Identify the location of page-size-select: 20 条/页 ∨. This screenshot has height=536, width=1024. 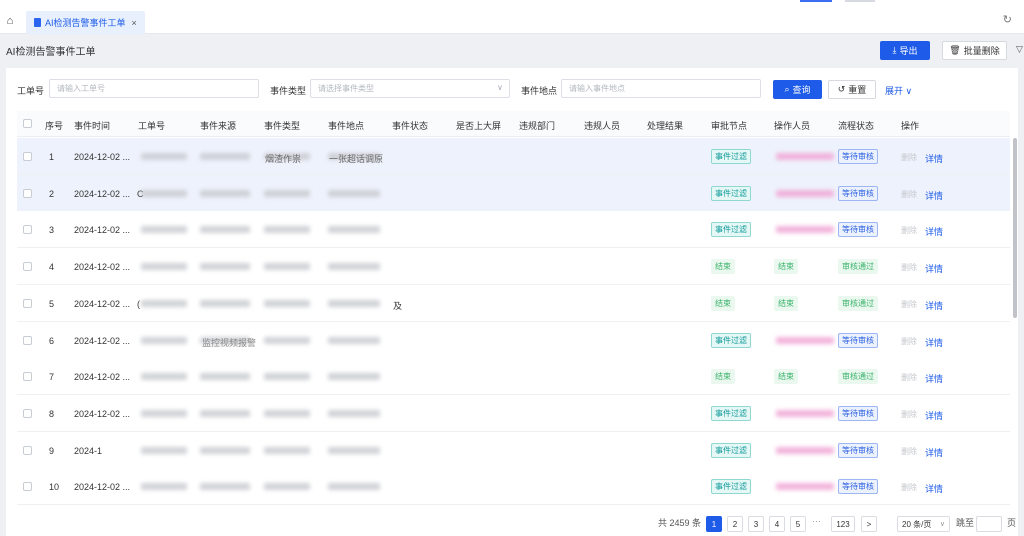
(923, 524).